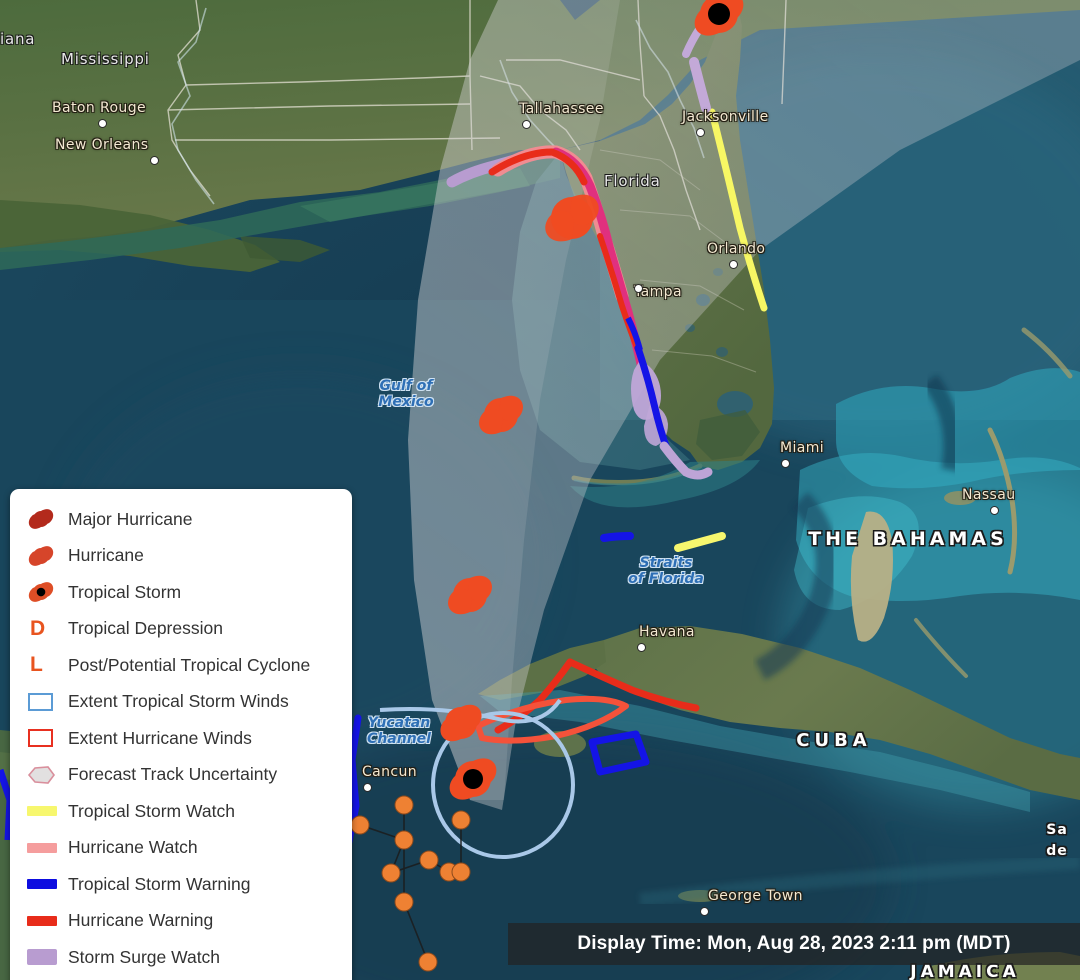  I want to click on legend-item-cyclone-tropical-storm: Tropical Storm, so click(181, 592).